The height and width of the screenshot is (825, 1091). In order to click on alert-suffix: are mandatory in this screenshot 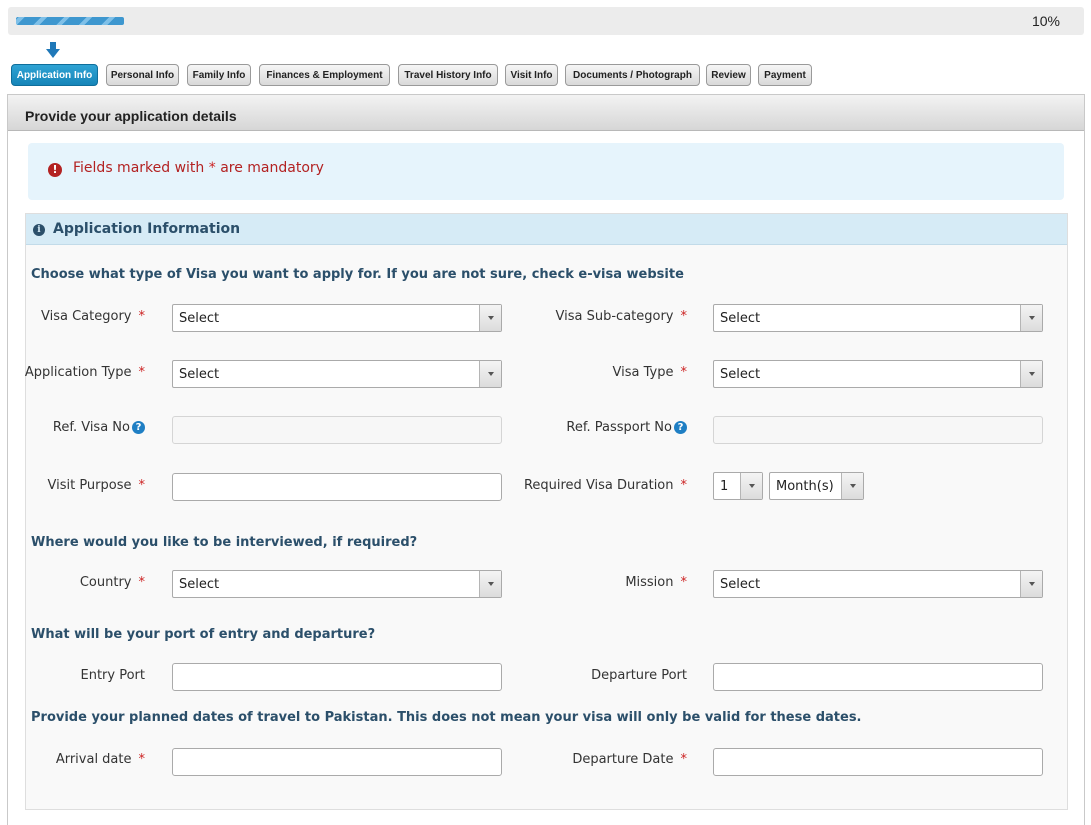, I will do `click(272, 168)`.